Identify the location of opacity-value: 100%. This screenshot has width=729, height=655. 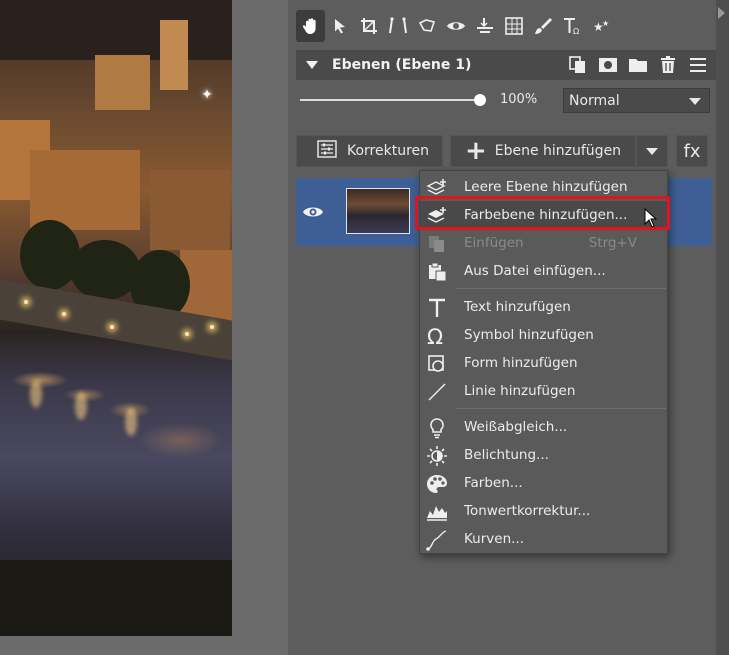
(519, 99).